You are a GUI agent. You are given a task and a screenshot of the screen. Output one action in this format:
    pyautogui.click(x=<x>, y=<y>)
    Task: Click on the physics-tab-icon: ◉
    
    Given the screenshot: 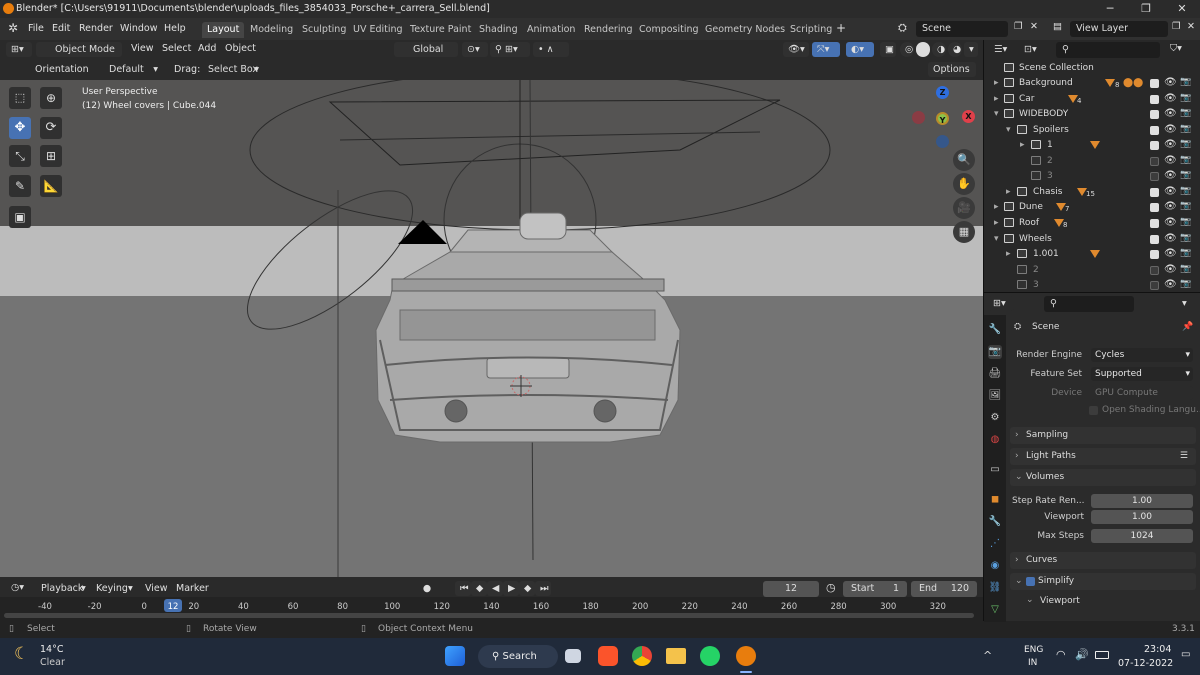 What is the action you would take?
    pyautogui.click(x=995, y=566)
    